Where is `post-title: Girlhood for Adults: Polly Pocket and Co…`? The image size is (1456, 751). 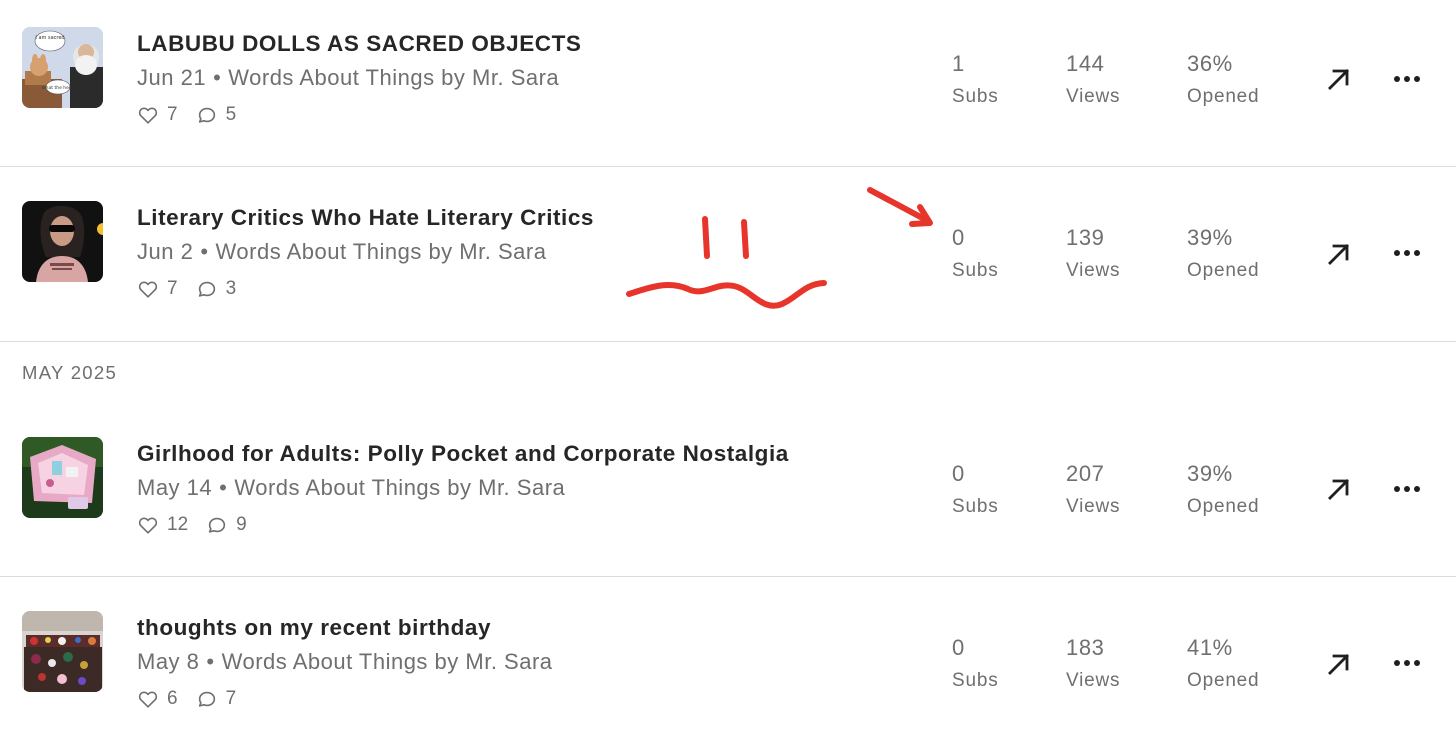
post-title: Girlhood for Adults: Polly Pocket and Co… is located at coordinates (463, 454).